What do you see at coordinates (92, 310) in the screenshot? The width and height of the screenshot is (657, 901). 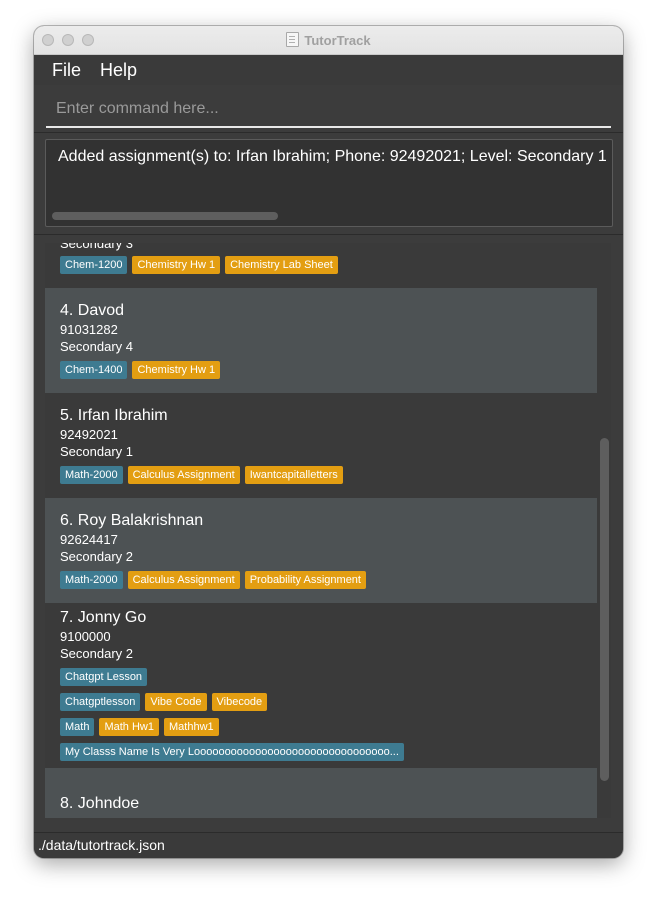 I see `person-name: 4. Davod` at bounding box center [92, 310].